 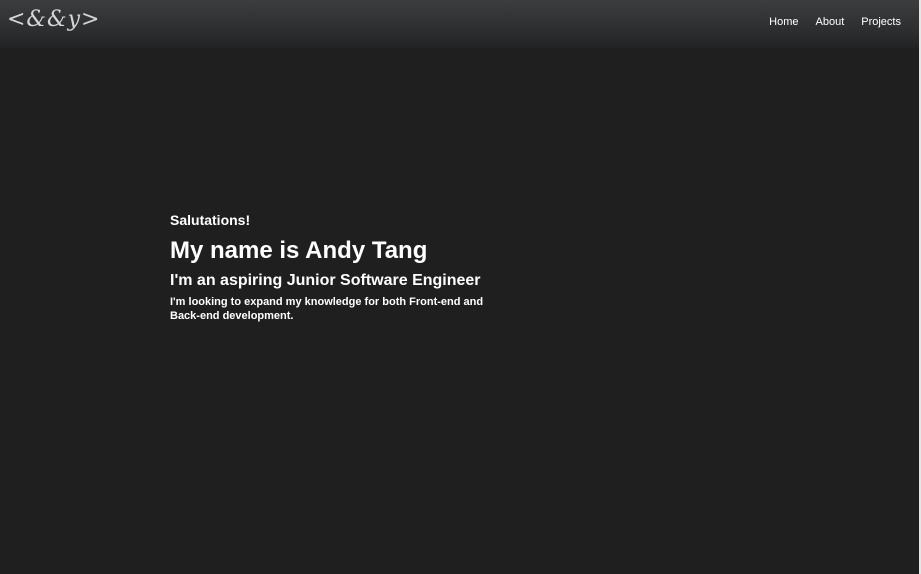 What do you see at coordinates (830, 22) in the screenshot?
I see `nav-link-about: About` at bounding box center [830, 22].